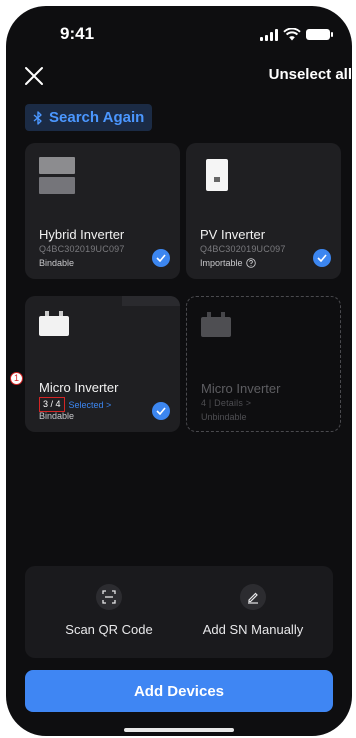  I want to click on search-again-button: Search Again, so click(89, 117).